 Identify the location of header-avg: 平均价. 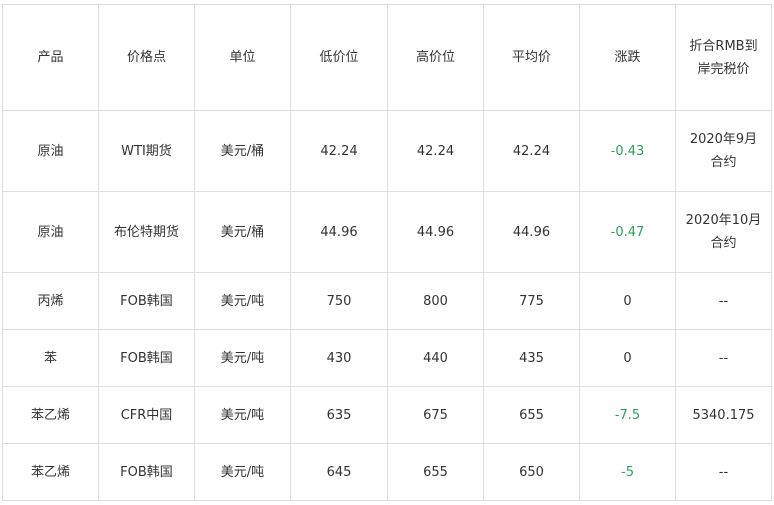
(531, 57).